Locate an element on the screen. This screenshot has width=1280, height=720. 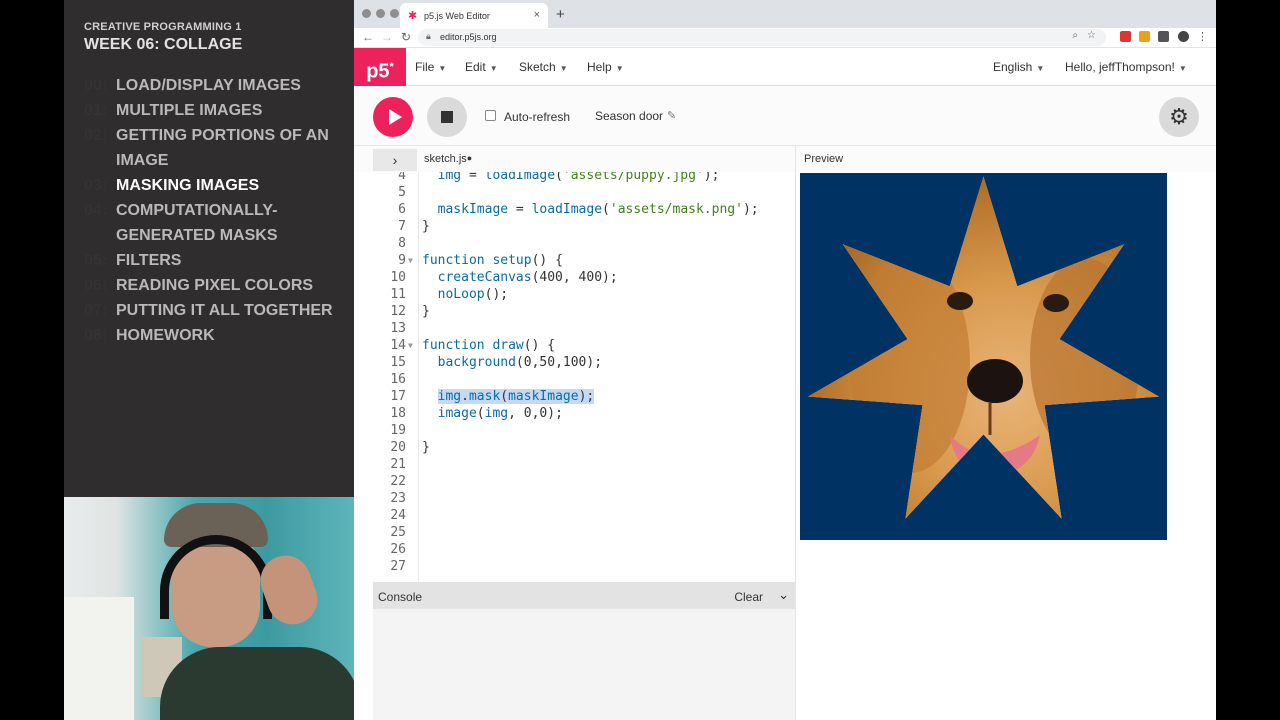
star-icon: ☆ is located at coordinates (1091, 35).